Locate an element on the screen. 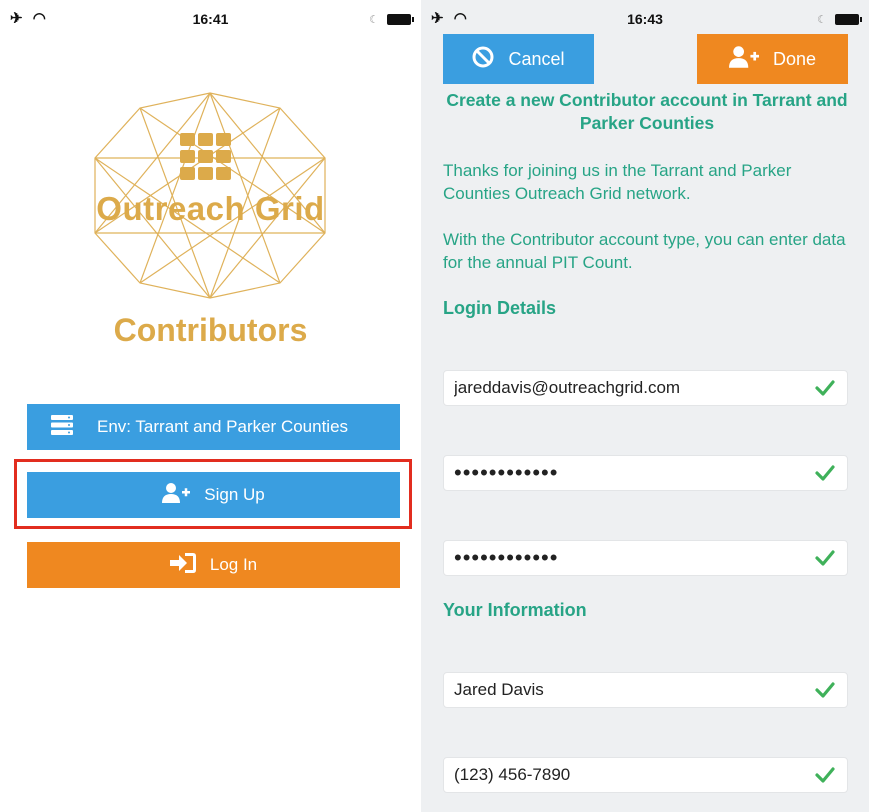 The image size is (869, 812). app-subtitle: Contributors is located at coordinates (210, 330).